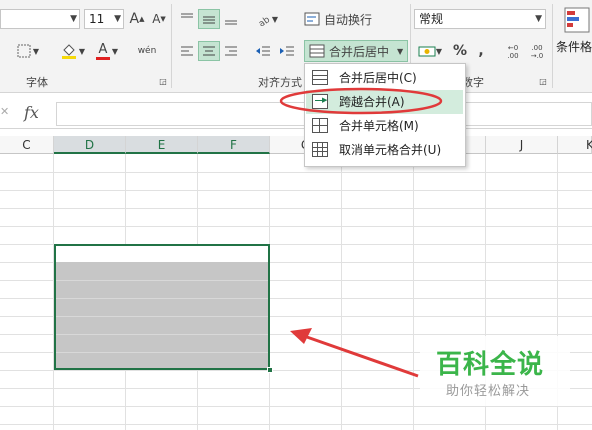 This screenshot has height=430, width=592. Describe the element at coordinates (287, 51) in the screenshot. I see `increase-indent-button` at that location.